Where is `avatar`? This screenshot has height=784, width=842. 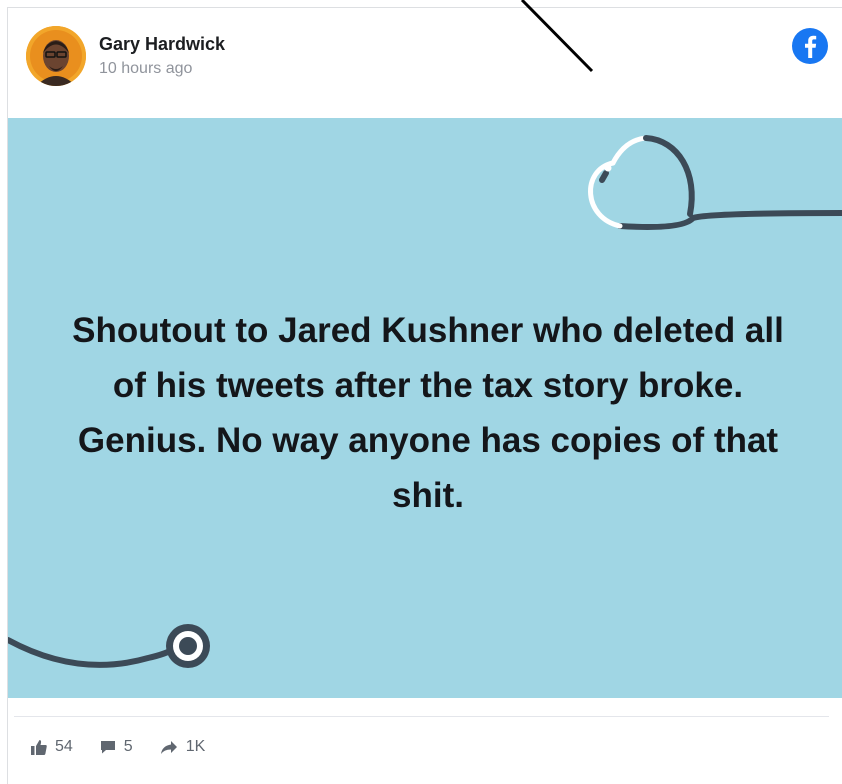
avatar is located at coordinates (56, 56).